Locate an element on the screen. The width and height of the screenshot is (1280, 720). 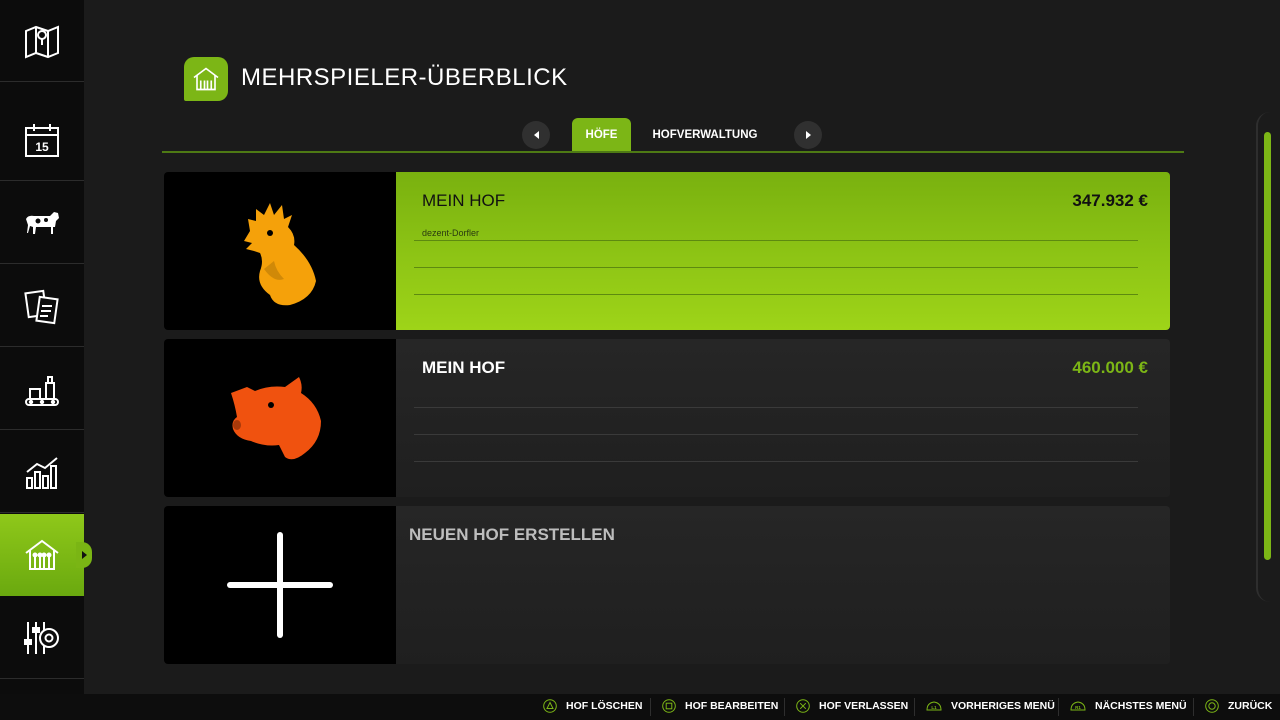
settings-icon is located at coordinates (41, 637).